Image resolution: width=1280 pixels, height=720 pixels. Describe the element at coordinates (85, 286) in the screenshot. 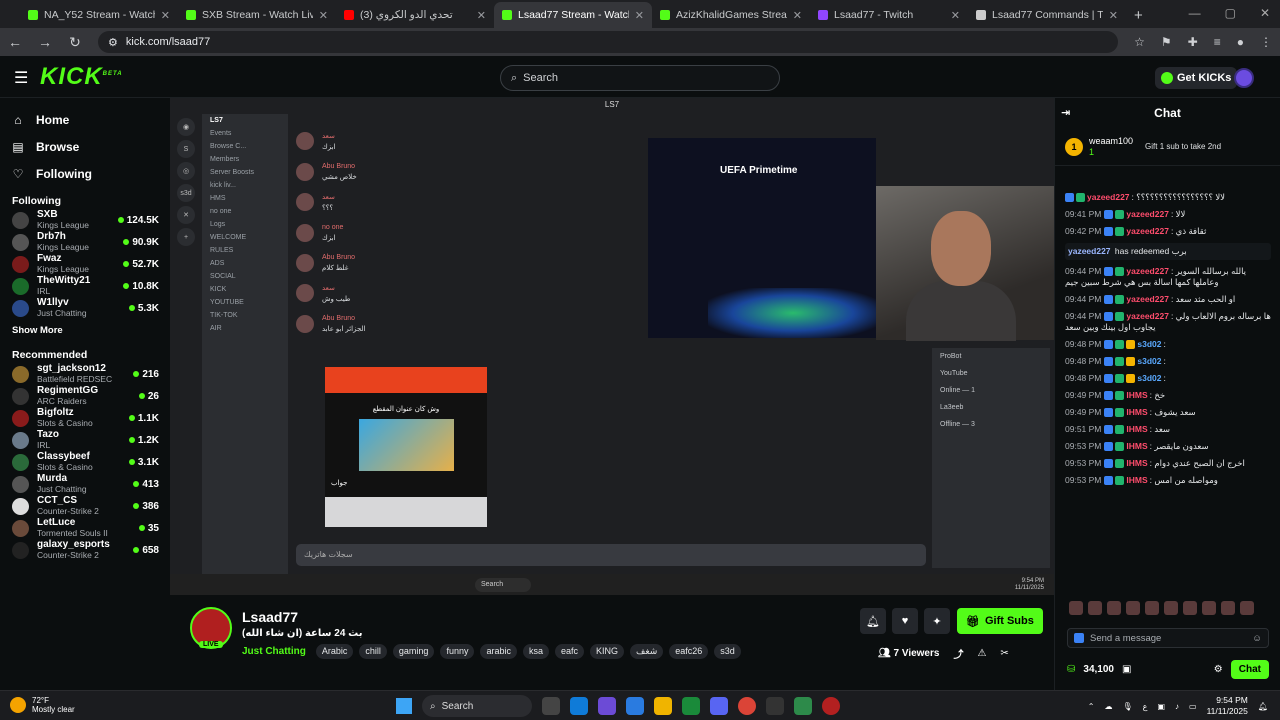

I see `sidebar-channel: TheWitty21 IRL 10.8K` at that location.